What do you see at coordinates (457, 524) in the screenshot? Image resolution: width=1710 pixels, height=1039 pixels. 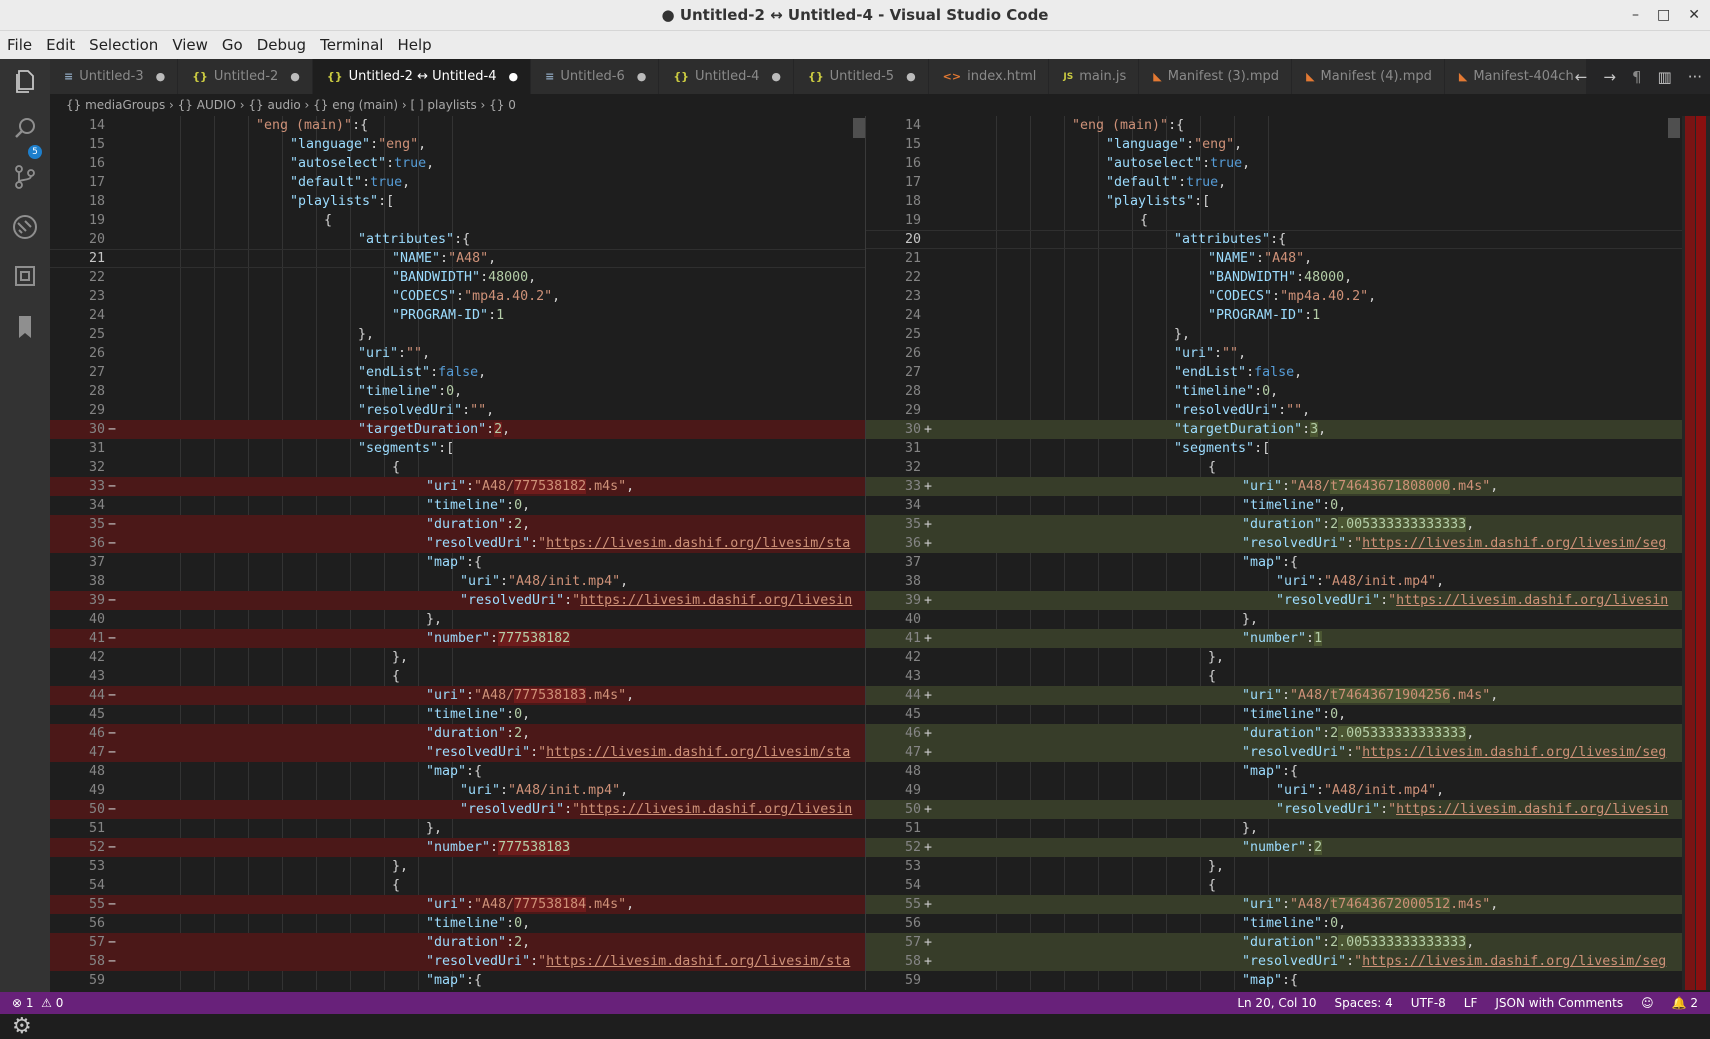 I see `code-line: 35− "duration":2,` at bounding box center [457, 524].